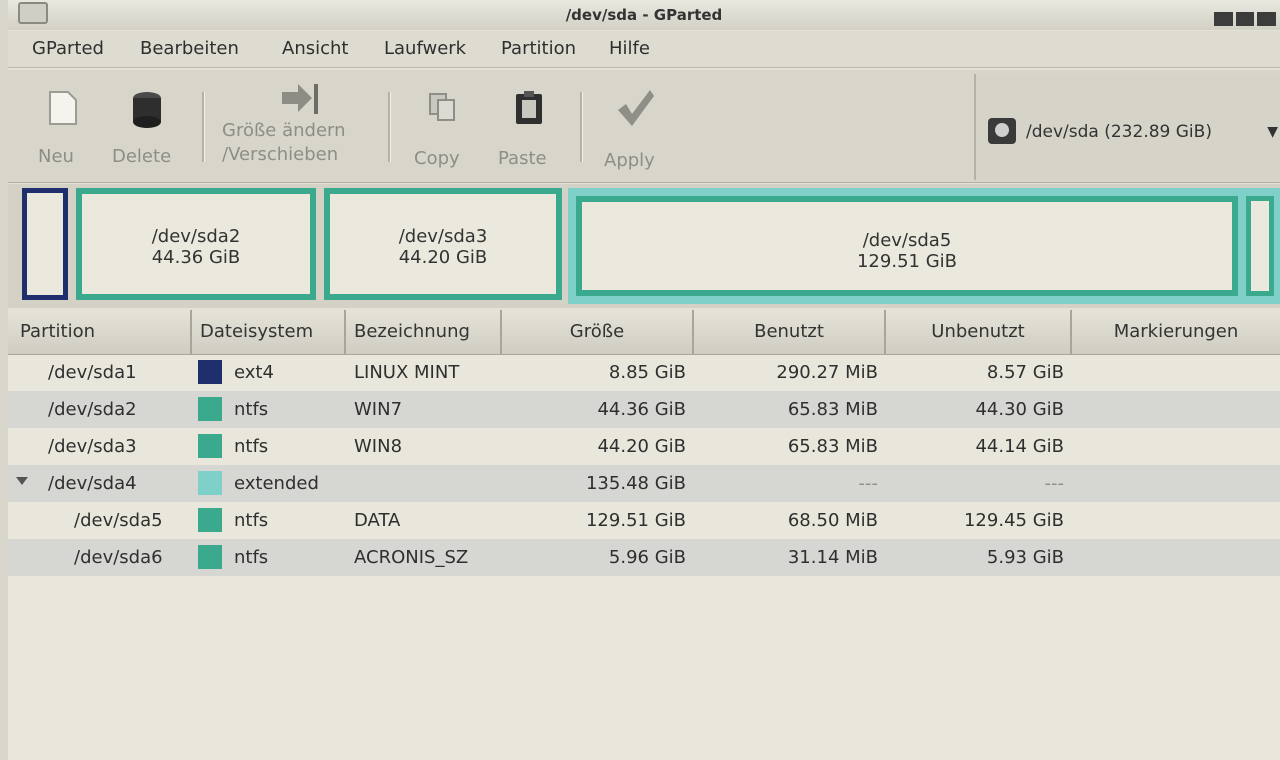 Image resolution: width=1280 pixels, height=760 pixels. What do you see at coordinates (315, 48) in the screenshot?
I see `menu-ansicht: Ansicht` at bounding box center [315, 48].